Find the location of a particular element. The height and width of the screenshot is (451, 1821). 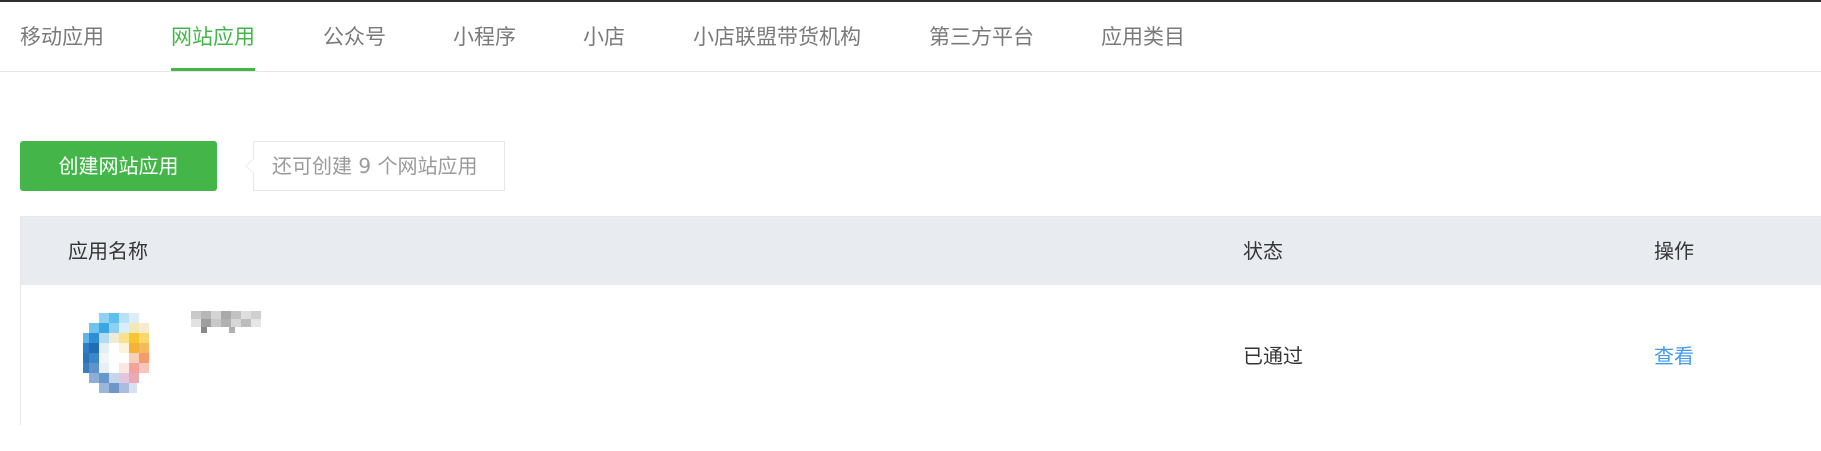

table-header: 应用名称 状态 操作 is located at coordinates (921, 251).